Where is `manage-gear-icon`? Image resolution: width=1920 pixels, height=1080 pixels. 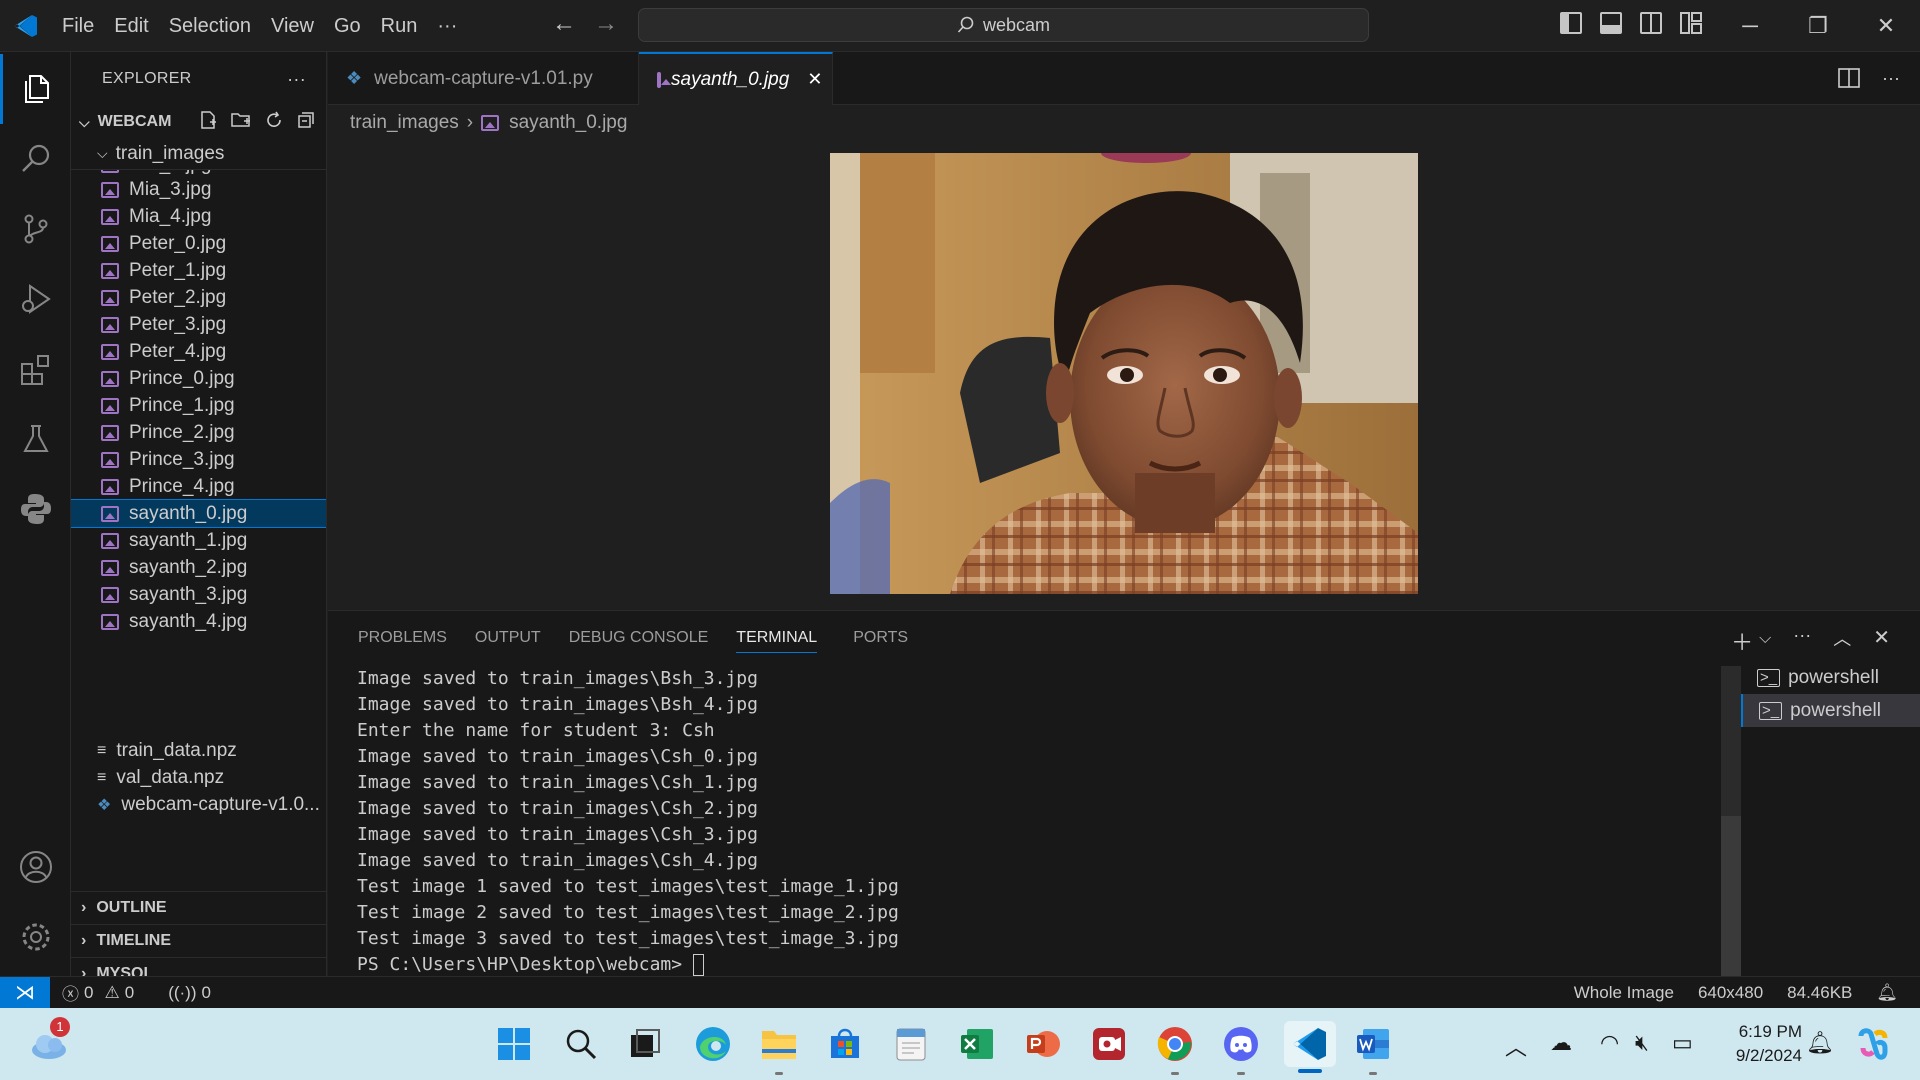
manage-gear-icon is located at coordinates (35, 937).